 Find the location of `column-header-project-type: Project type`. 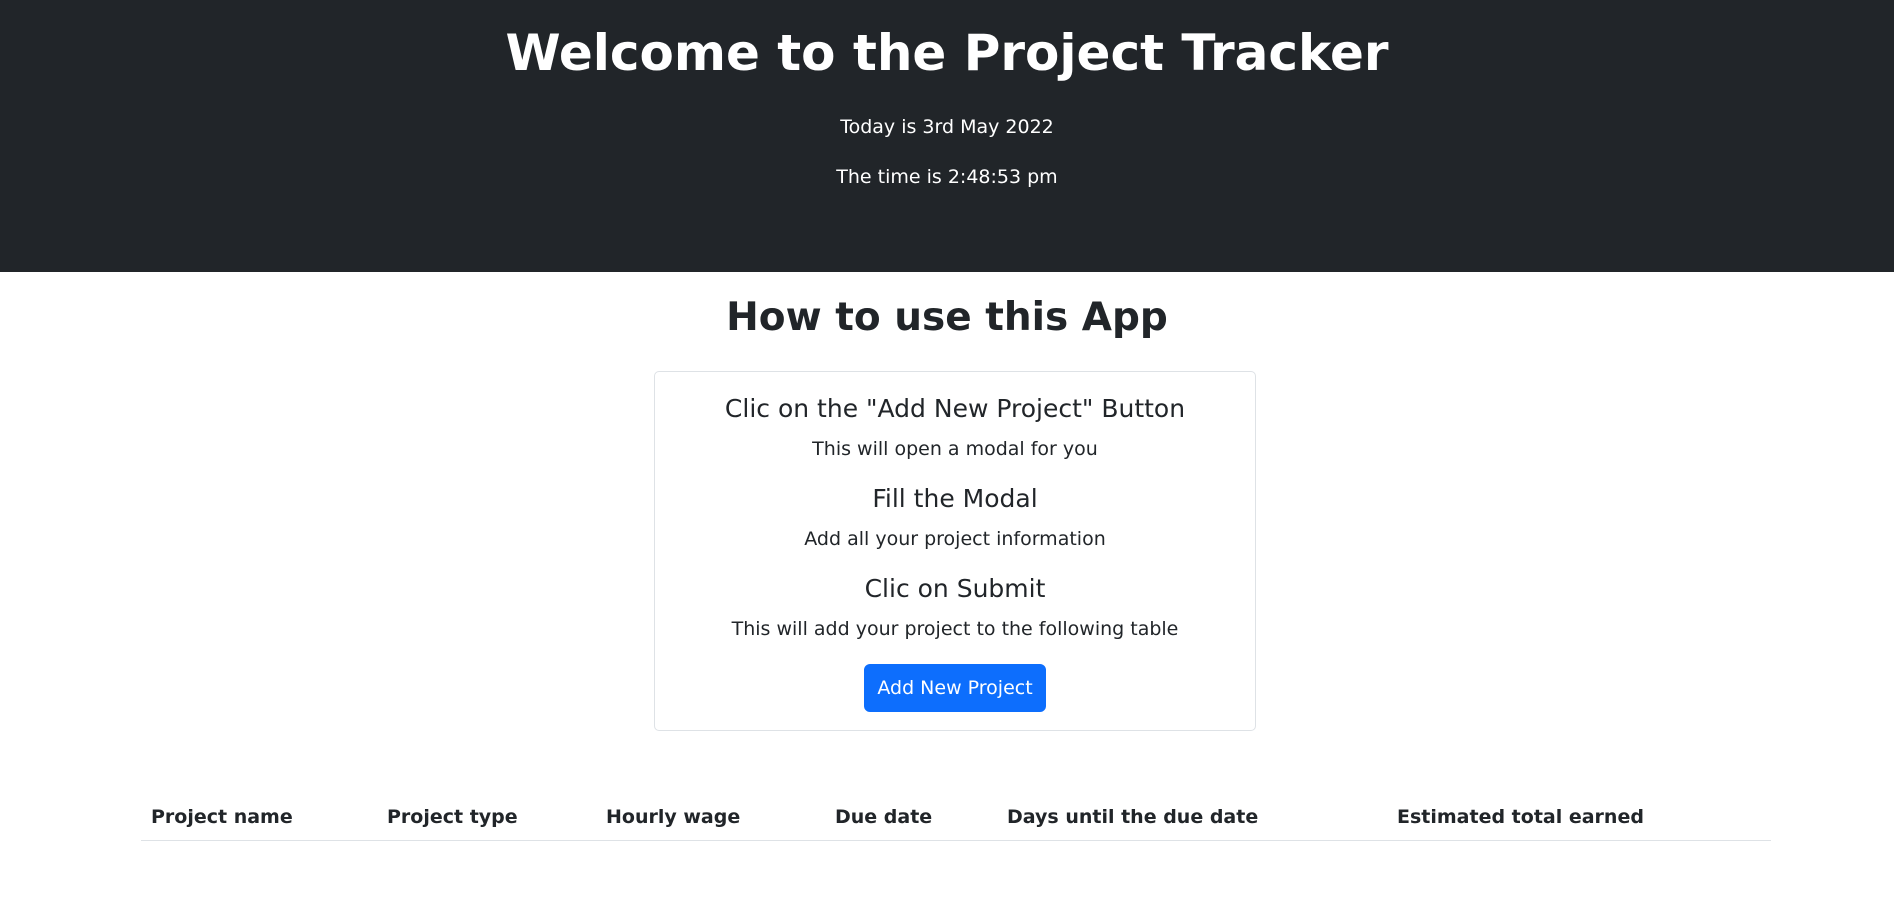

column-header-project-type: Project type is located at coordinates (486, 820).